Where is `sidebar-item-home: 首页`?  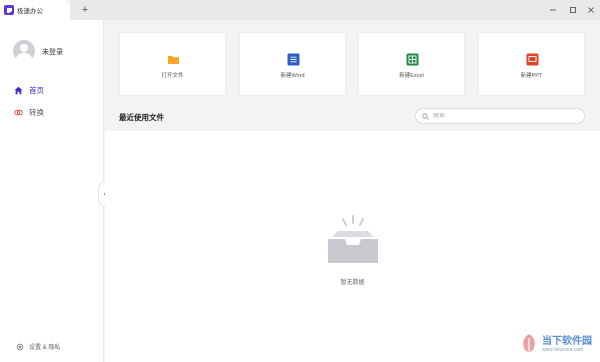 sidebar-item-home: 首页 is located at coordinates (29, 90).